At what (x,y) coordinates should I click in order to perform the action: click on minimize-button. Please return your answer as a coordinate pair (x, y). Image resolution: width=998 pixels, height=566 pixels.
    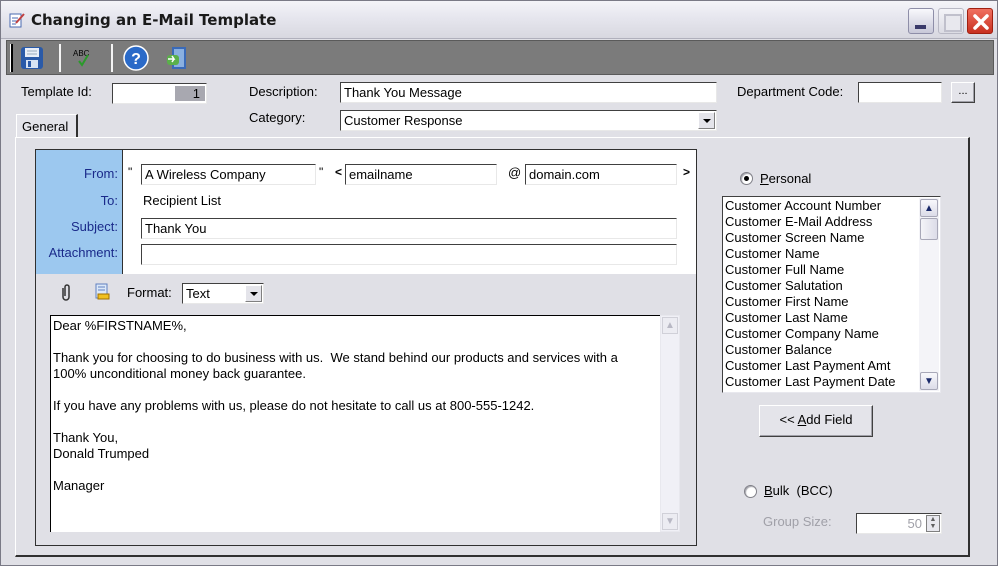
    Looking at the image, I should click on (921, 21).